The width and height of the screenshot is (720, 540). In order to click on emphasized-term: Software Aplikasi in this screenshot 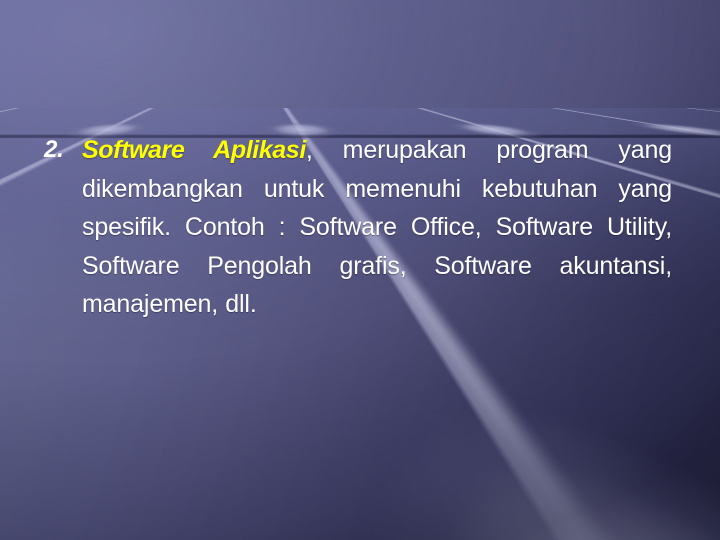, I will do `click(194, 150)`.